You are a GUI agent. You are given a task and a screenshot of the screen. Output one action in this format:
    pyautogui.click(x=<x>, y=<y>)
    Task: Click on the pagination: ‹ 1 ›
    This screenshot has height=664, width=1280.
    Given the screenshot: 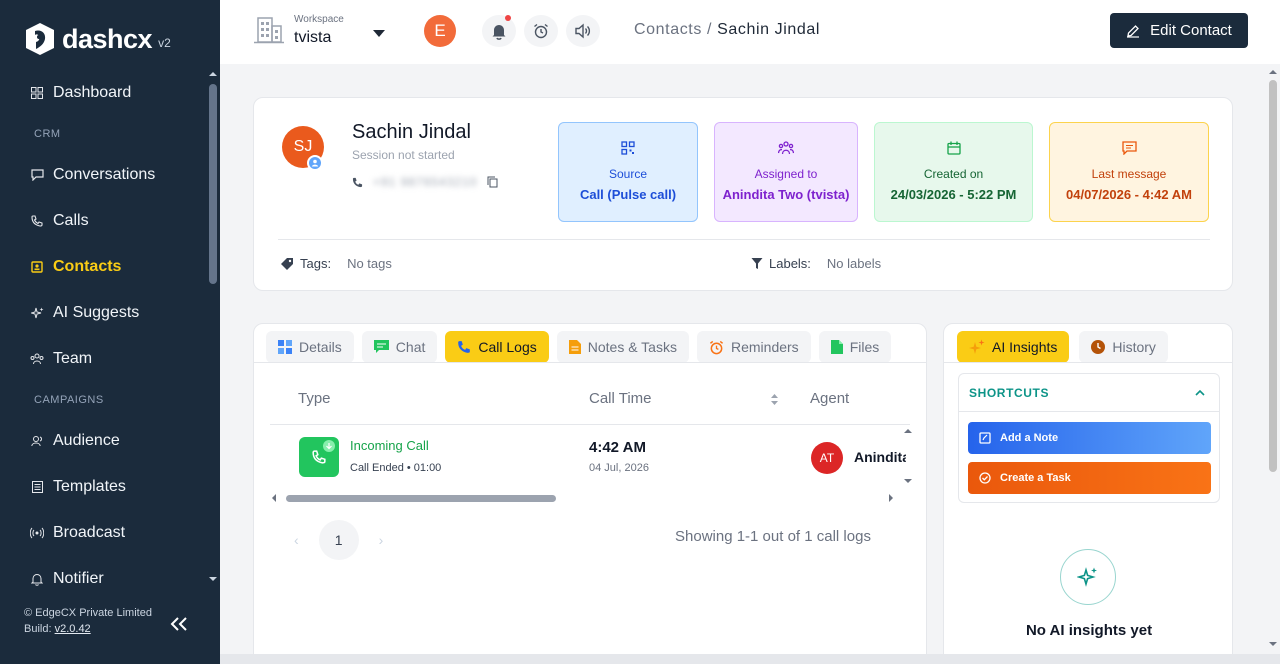 What is the action you would take?
    pyautogui.click(x=338, y=540)
    